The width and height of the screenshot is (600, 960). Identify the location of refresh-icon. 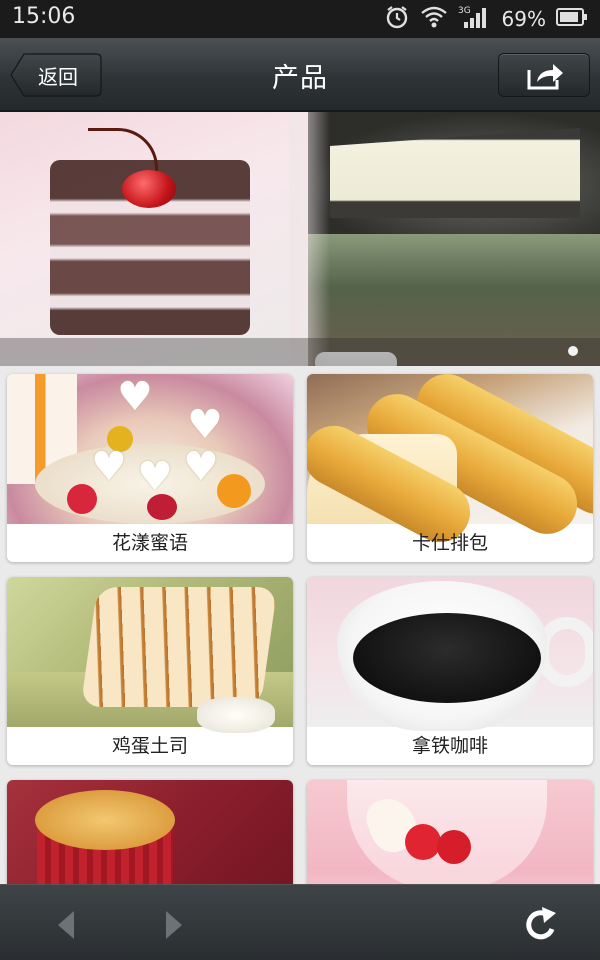
(541, 923).